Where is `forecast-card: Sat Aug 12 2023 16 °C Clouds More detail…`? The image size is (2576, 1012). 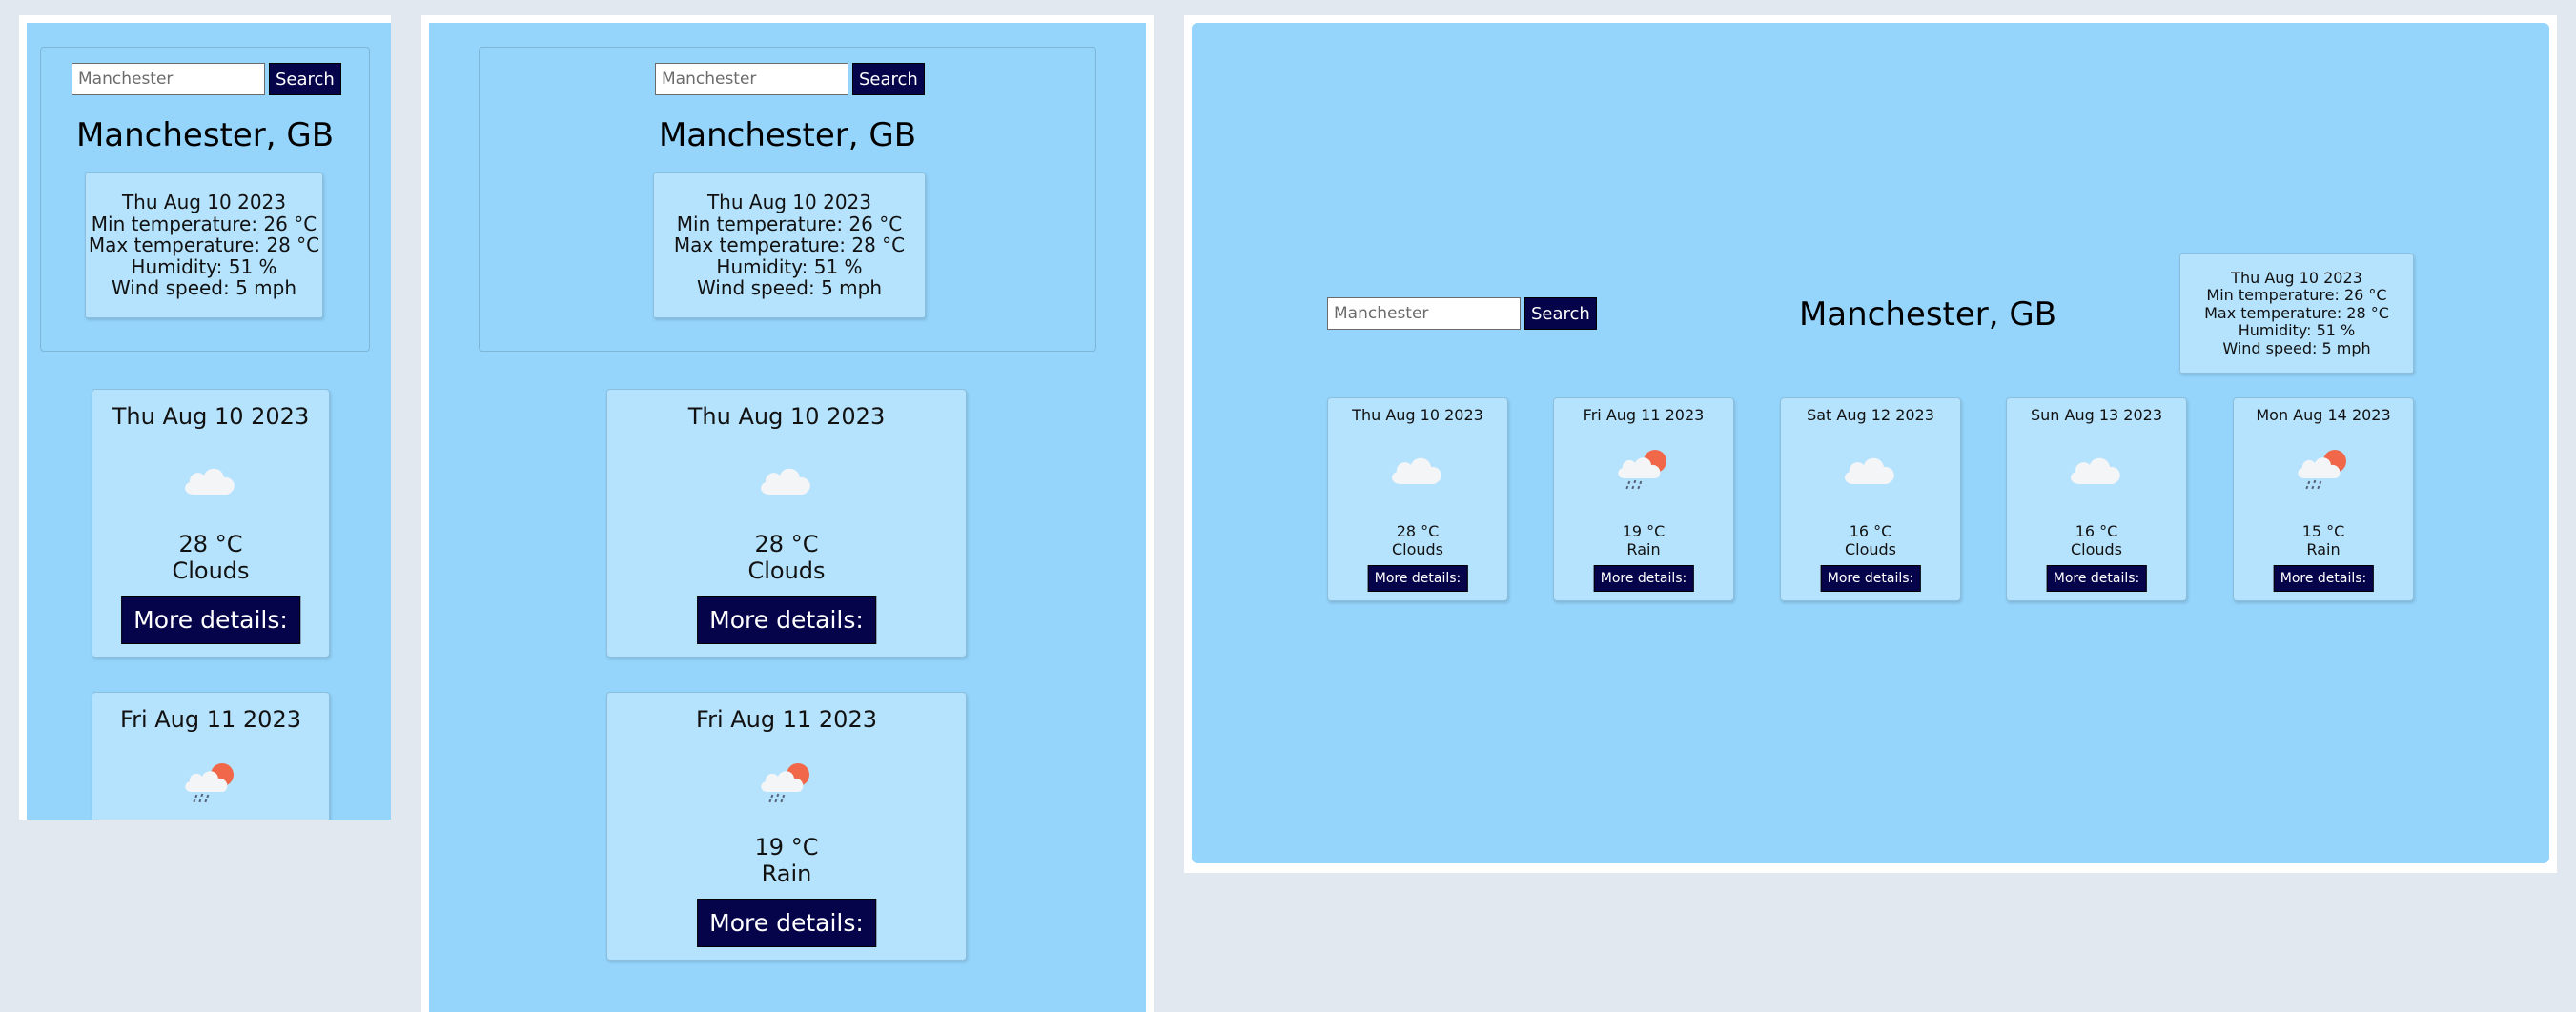
forecast-card: Sat Aug 12 2023 16 °C Clouds More detail… is located at coordinates (1871, 499).